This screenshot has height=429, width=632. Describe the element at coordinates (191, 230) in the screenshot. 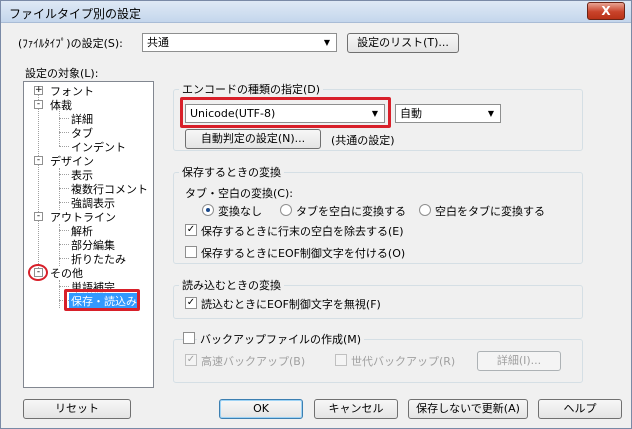

I see `check-trim-trailing: ✓` at that location.